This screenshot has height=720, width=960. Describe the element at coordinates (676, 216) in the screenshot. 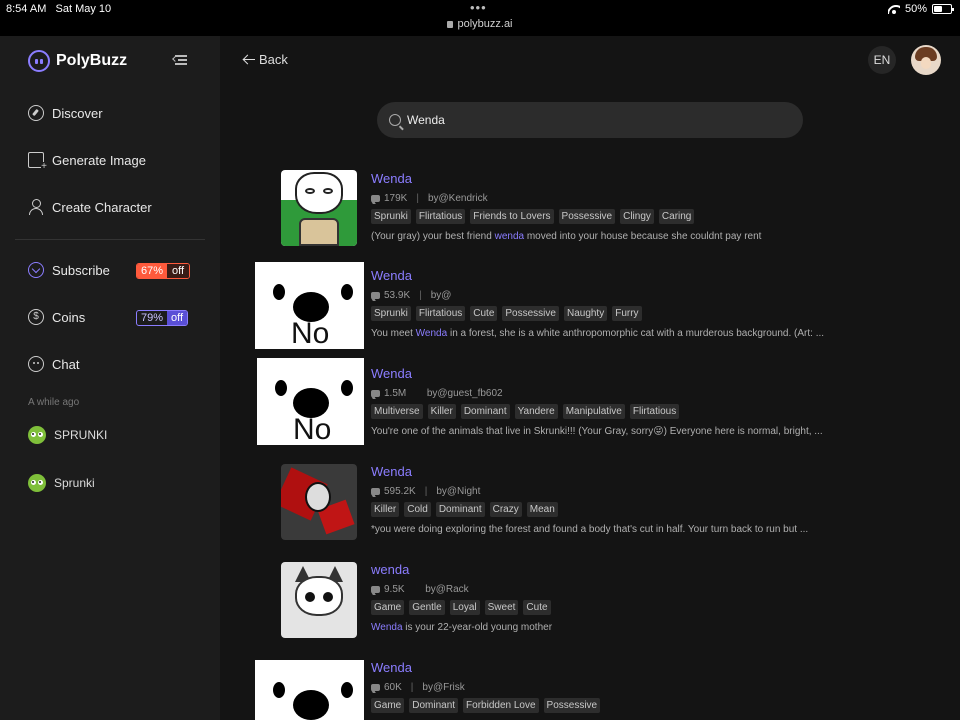

I see `tag: Caring` at that location.